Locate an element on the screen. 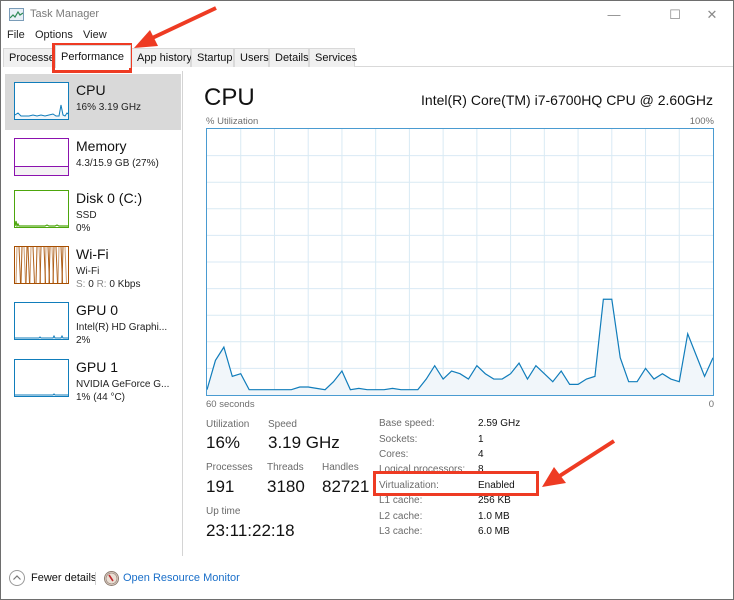 The height and width of the screenshot is (600, 734). spec-virtualization-value: Enabled is located at coordinates (496, 485).